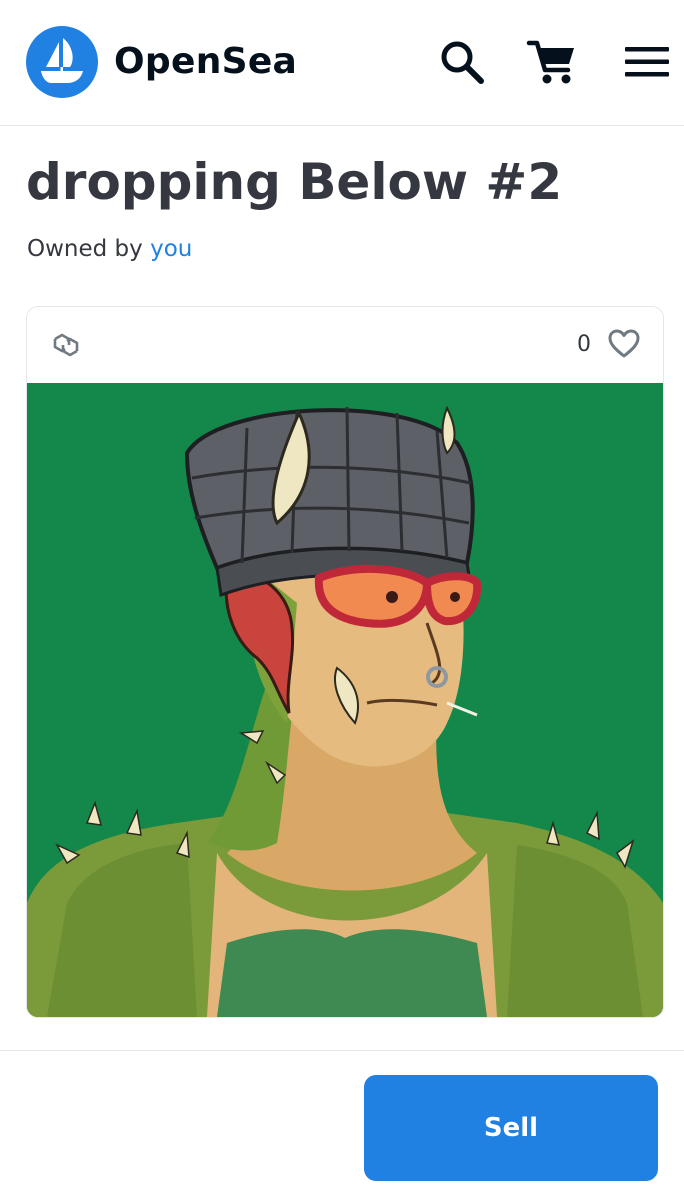  What do you see at coordinates (85, 249) in the screenshot?
I see `owned-by-label: Owned by` at bounding box center [85, 249].